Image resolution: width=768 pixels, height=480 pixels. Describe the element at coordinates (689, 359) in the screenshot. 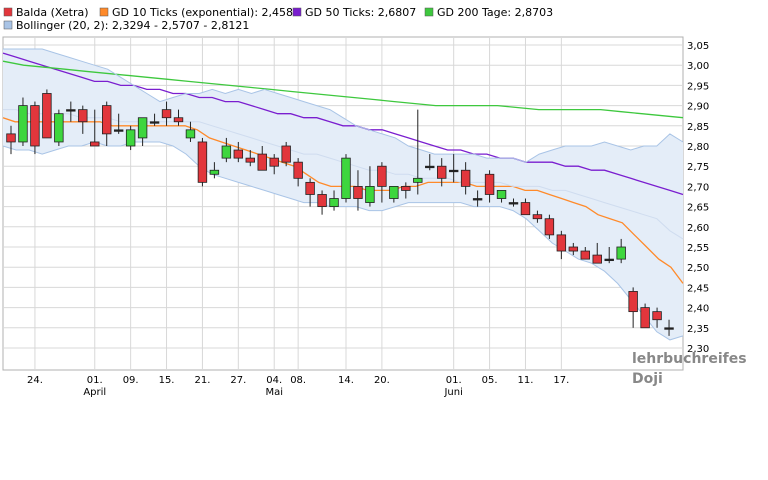

I see `watermark-line1: lehrbuchreifes` at that location.